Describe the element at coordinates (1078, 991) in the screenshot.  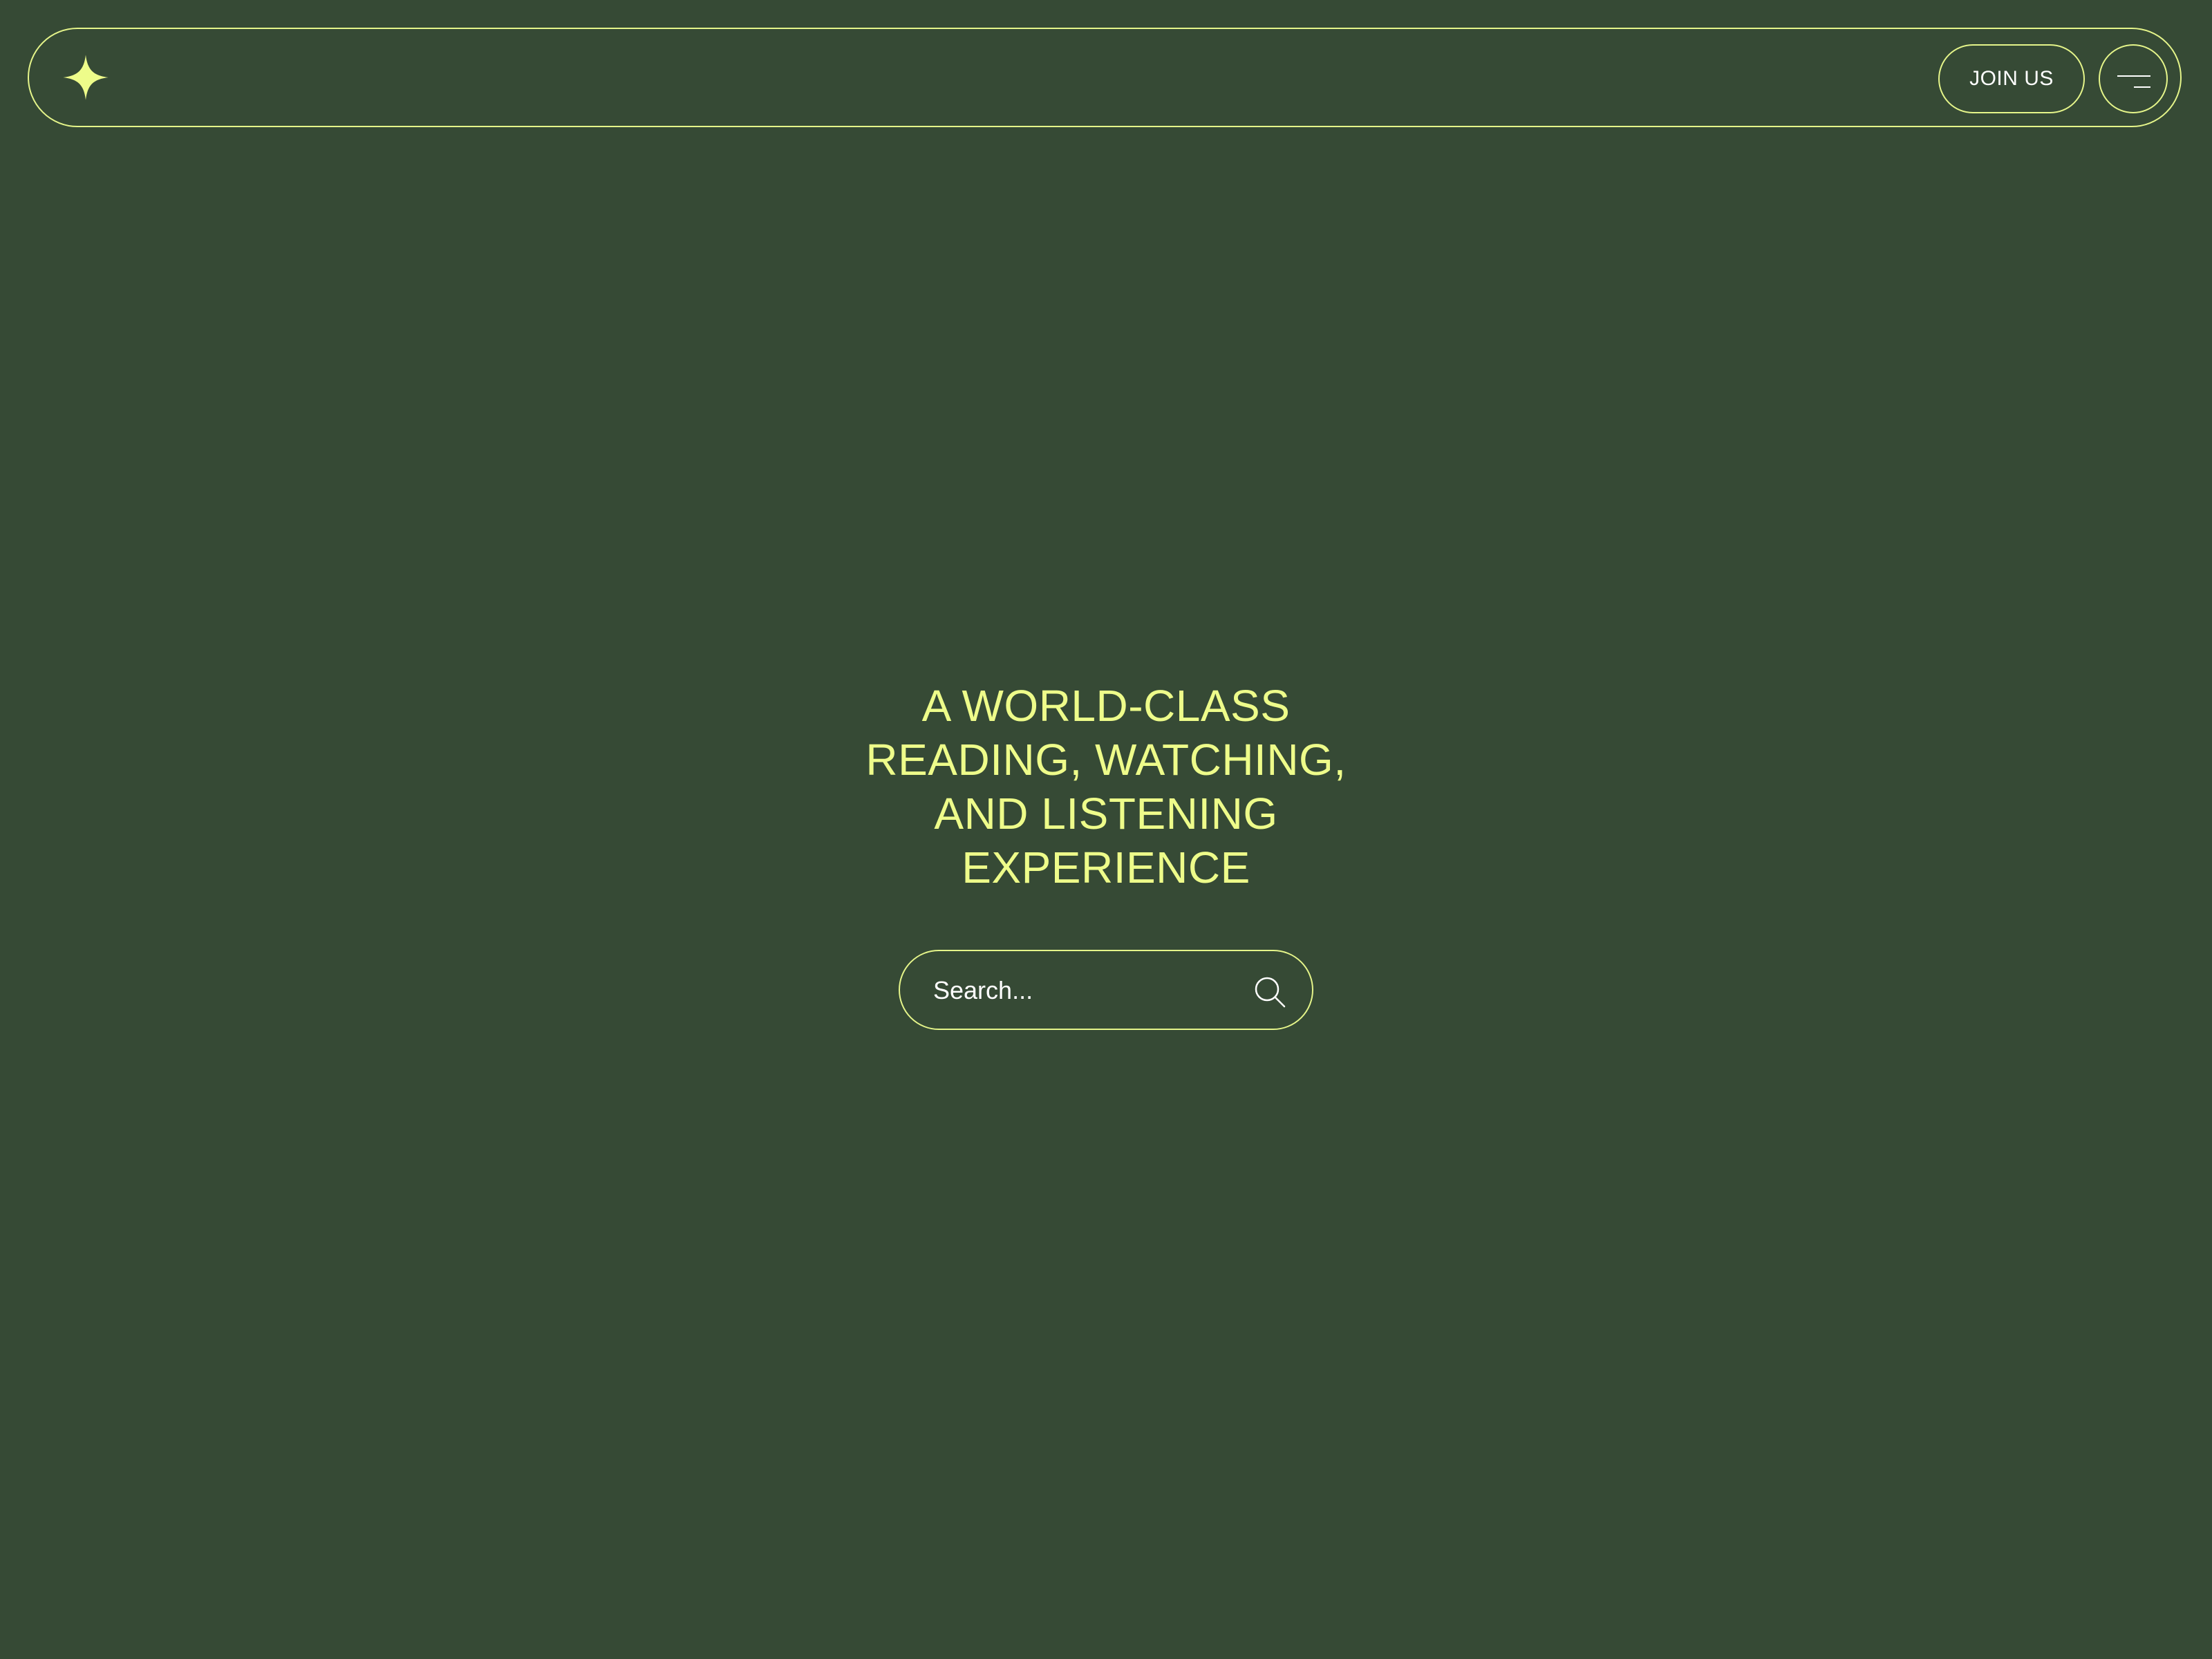
I see `search-input` at that location.